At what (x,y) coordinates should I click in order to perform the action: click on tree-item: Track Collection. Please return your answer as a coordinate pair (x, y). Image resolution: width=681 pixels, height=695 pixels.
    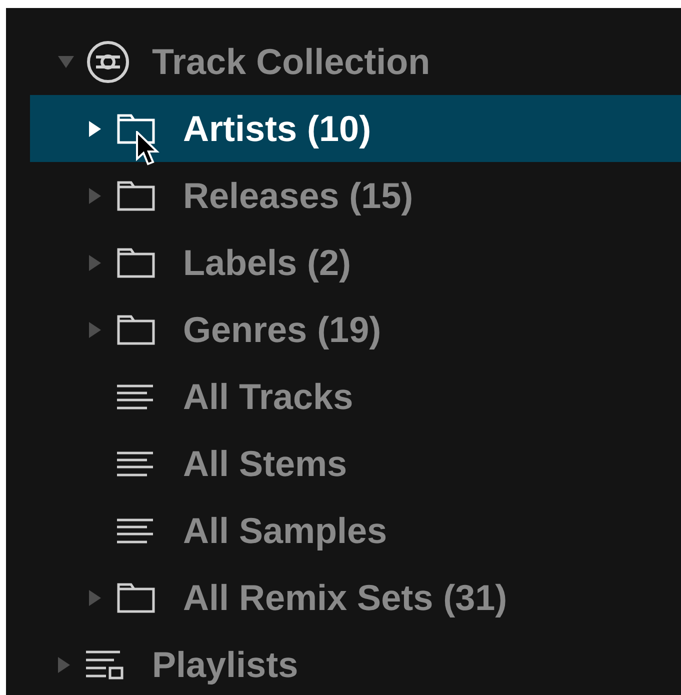
    Looking at the image, I should click on (343, 61).